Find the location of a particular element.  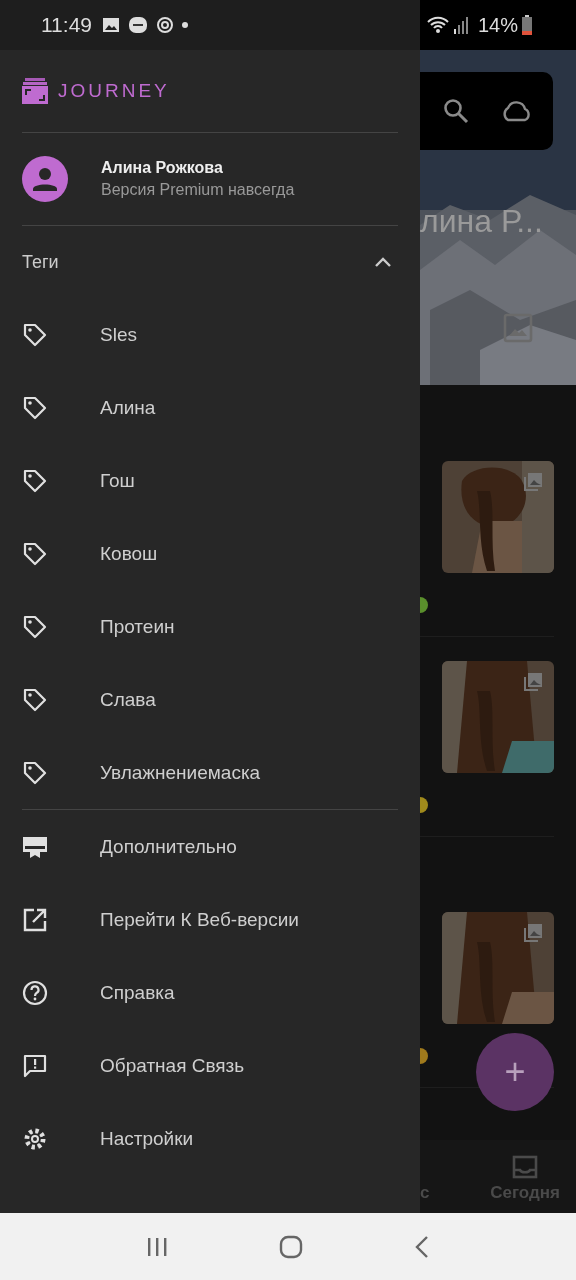

menu-item: Дополнительно is located at coordinates (210, 846).